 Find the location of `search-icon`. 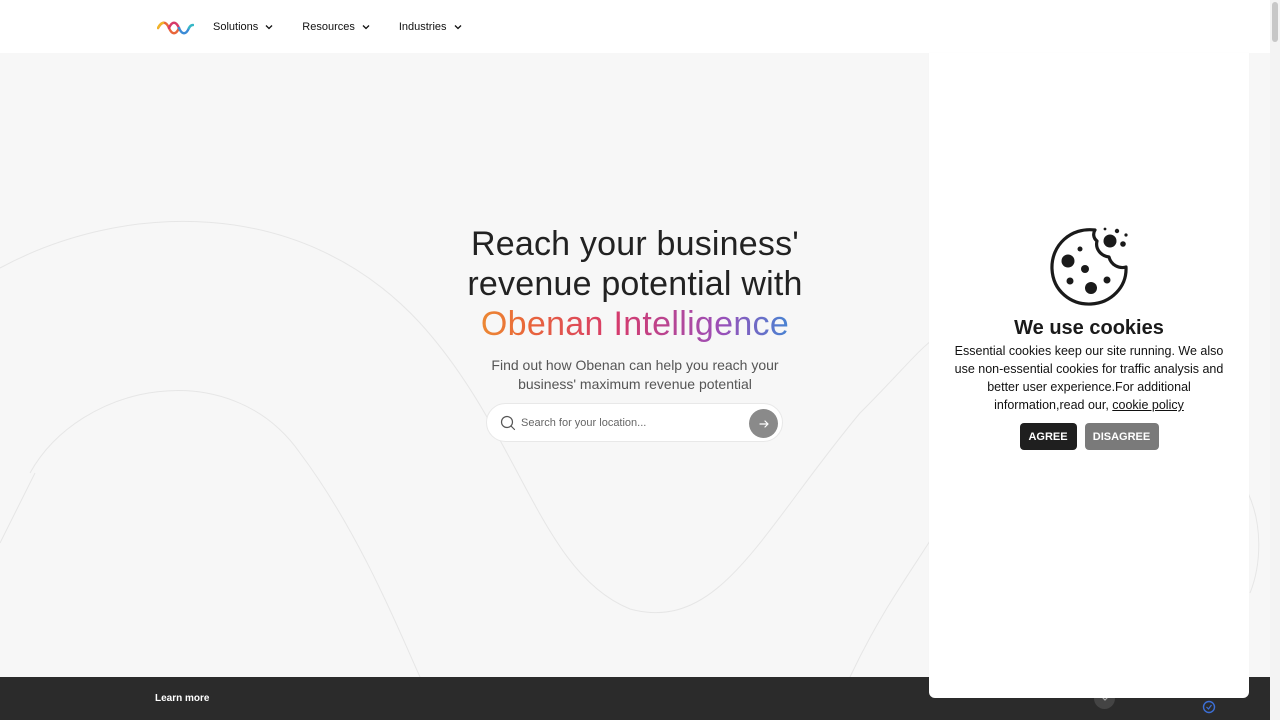

search-icon is located at coordinates (508, 423).